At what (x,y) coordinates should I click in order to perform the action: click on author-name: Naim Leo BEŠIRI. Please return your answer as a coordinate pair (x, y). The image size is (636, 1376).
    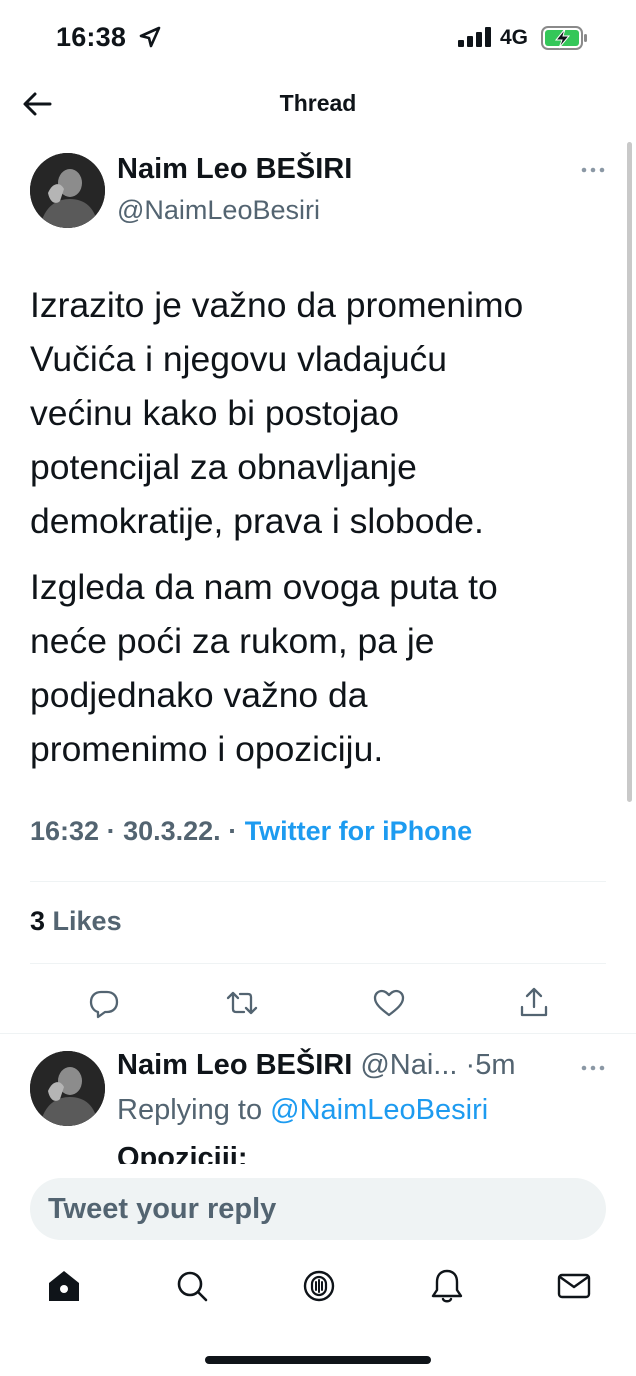
    Looking at the image, I should click on (234, 169).